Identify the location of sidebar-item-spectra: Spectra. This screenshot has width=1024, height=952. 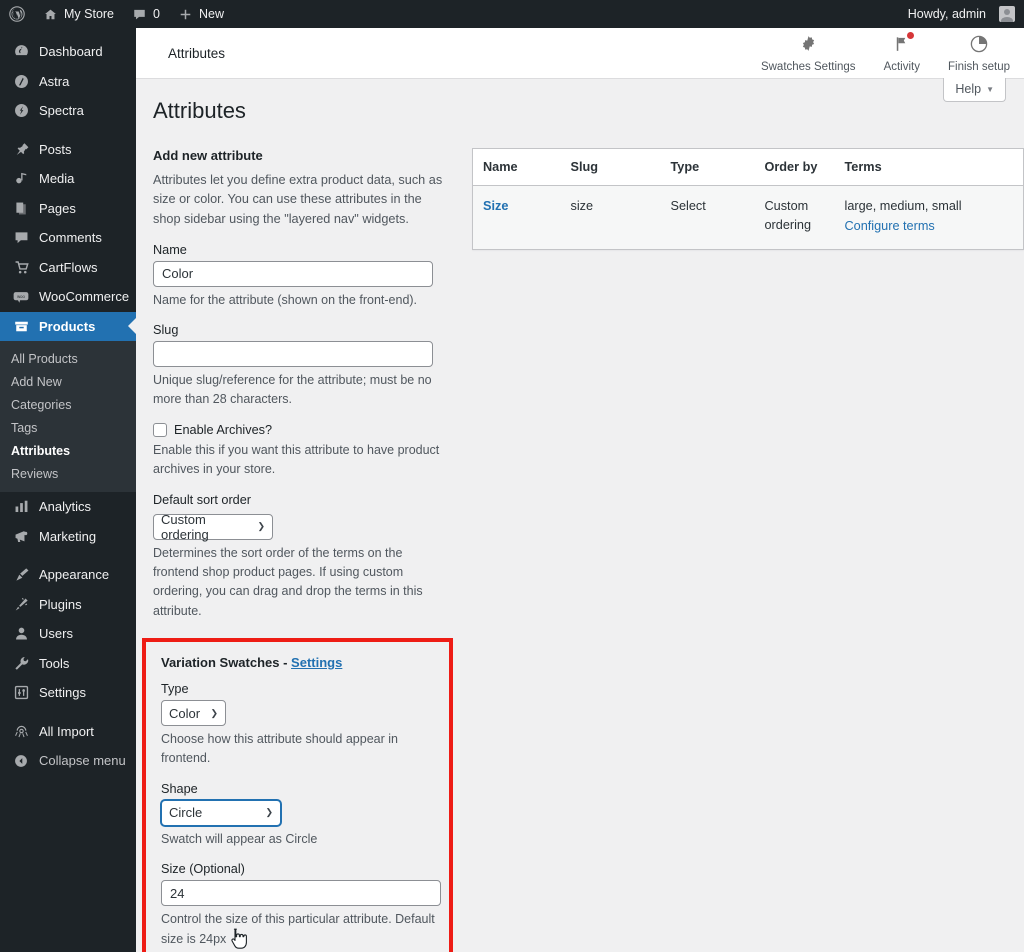
(68, 111).